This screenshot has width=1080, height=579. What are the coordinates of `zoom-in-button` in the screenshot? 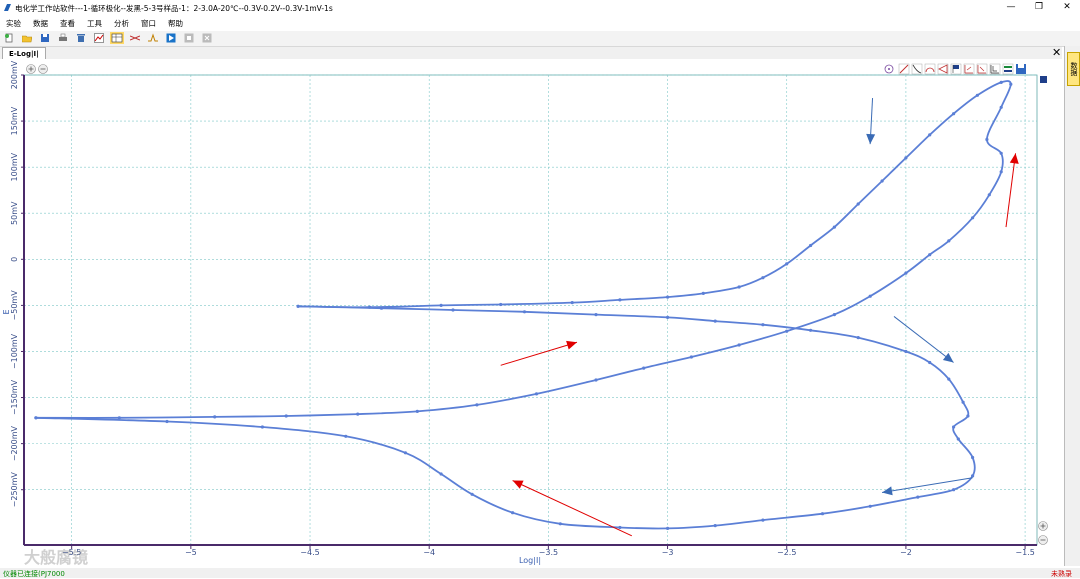 It's located at (31, 69).